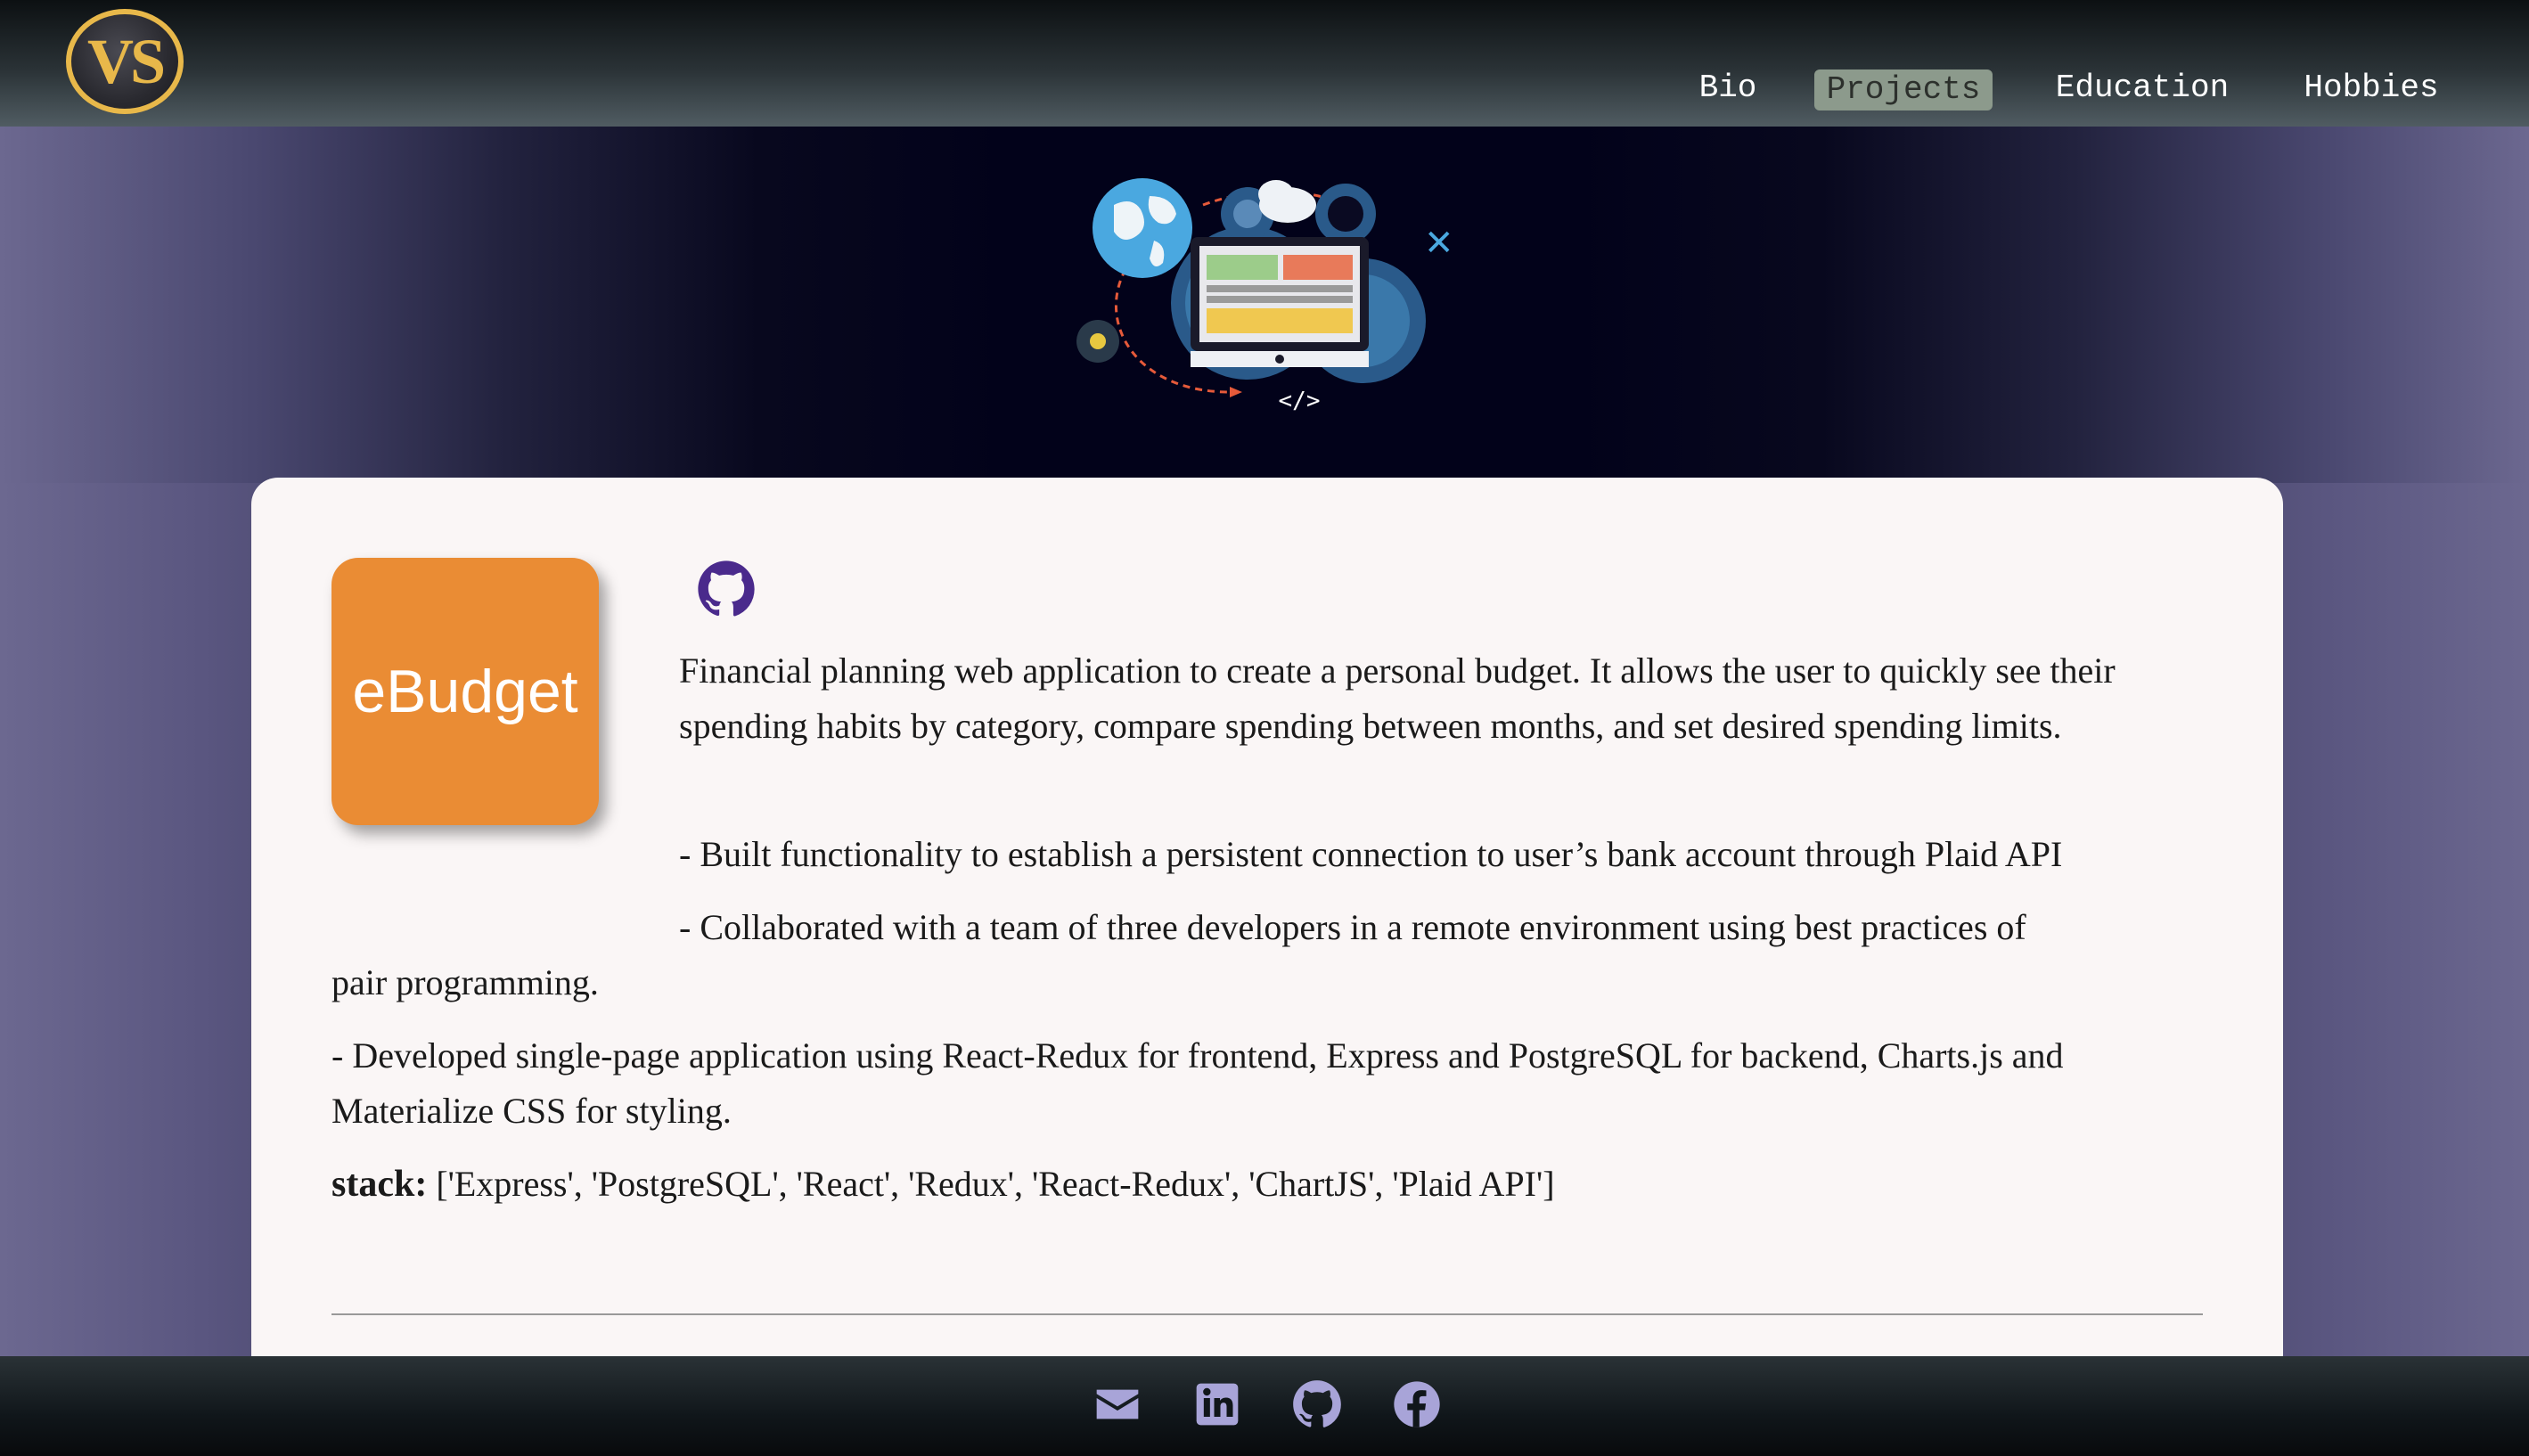  I want to click on site-logo: VS, so click(125, 61).